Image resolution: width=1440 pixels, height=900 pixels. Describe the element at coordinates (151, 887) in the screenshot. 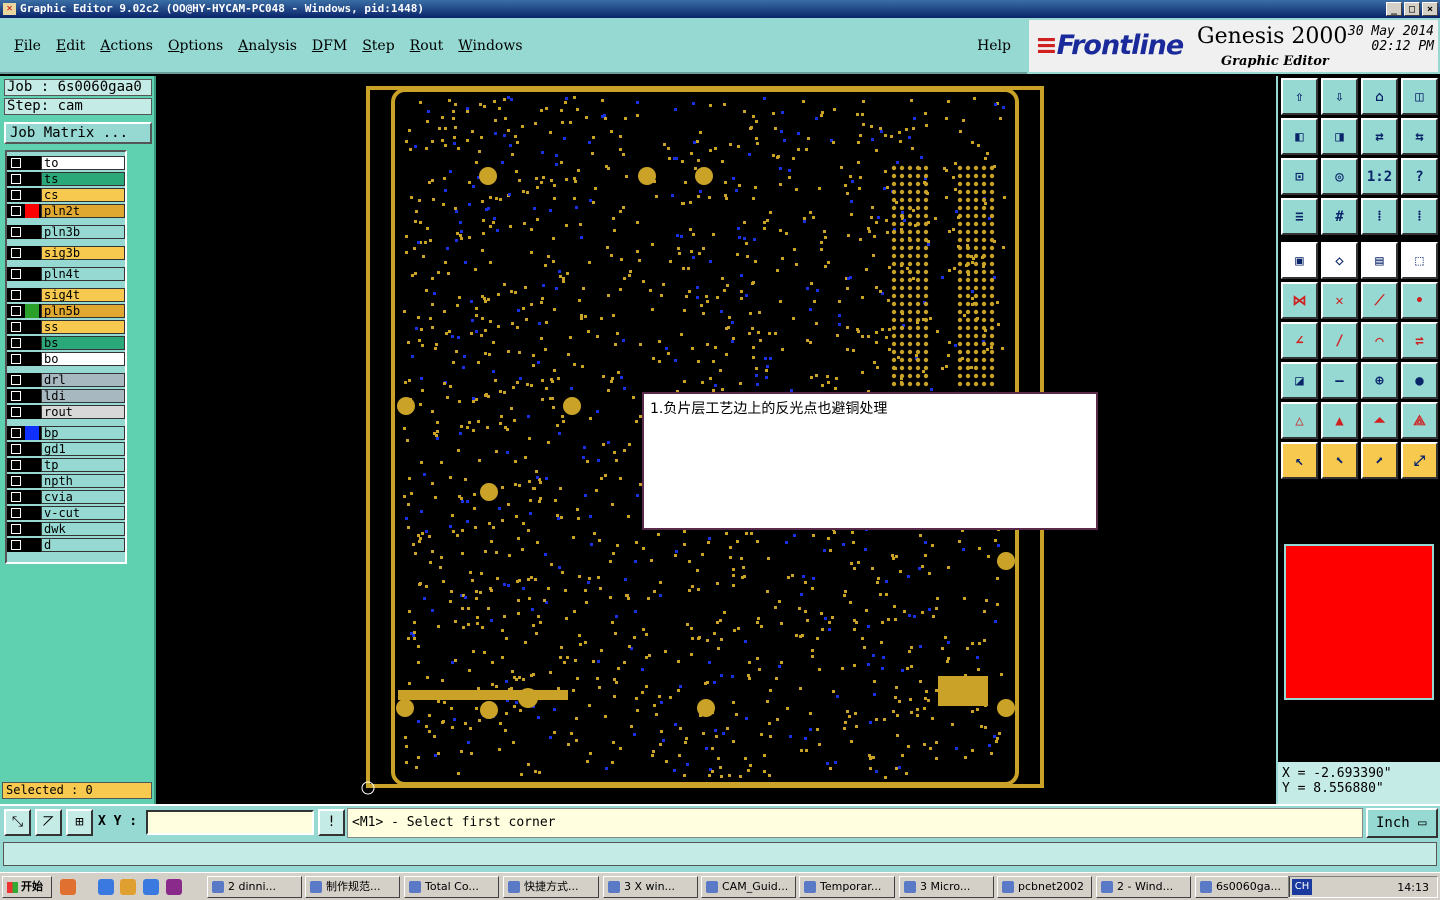

I see `browser-icon` at that location.